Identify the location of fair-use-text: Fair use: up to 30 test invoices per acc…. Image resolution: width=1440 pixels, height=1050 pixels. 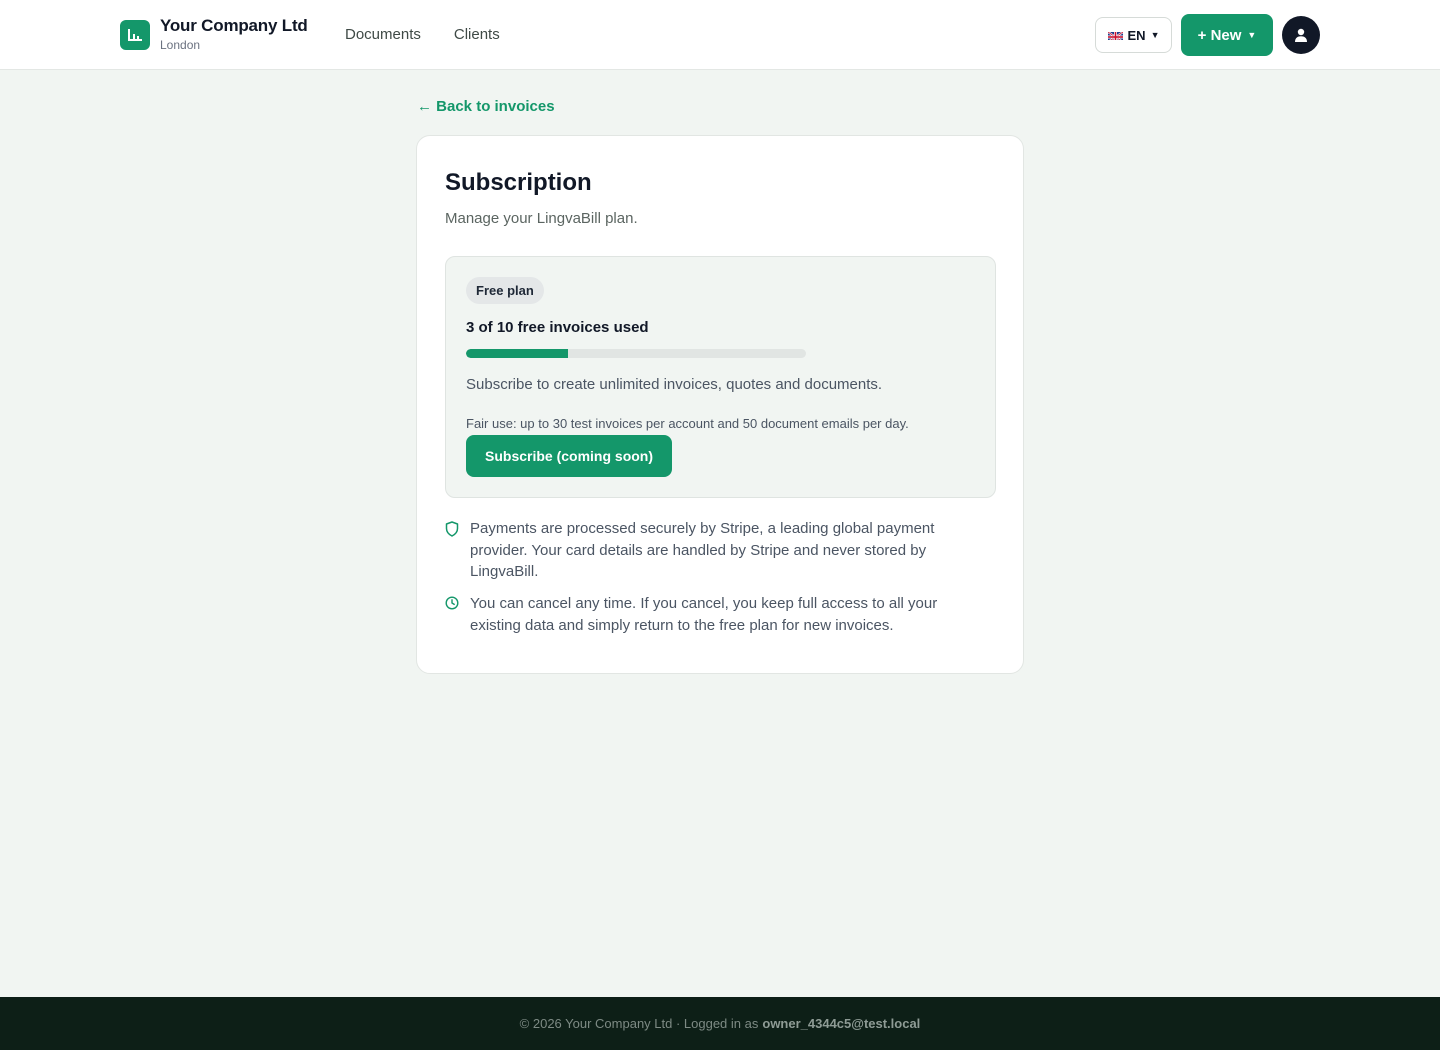
(687, 423).